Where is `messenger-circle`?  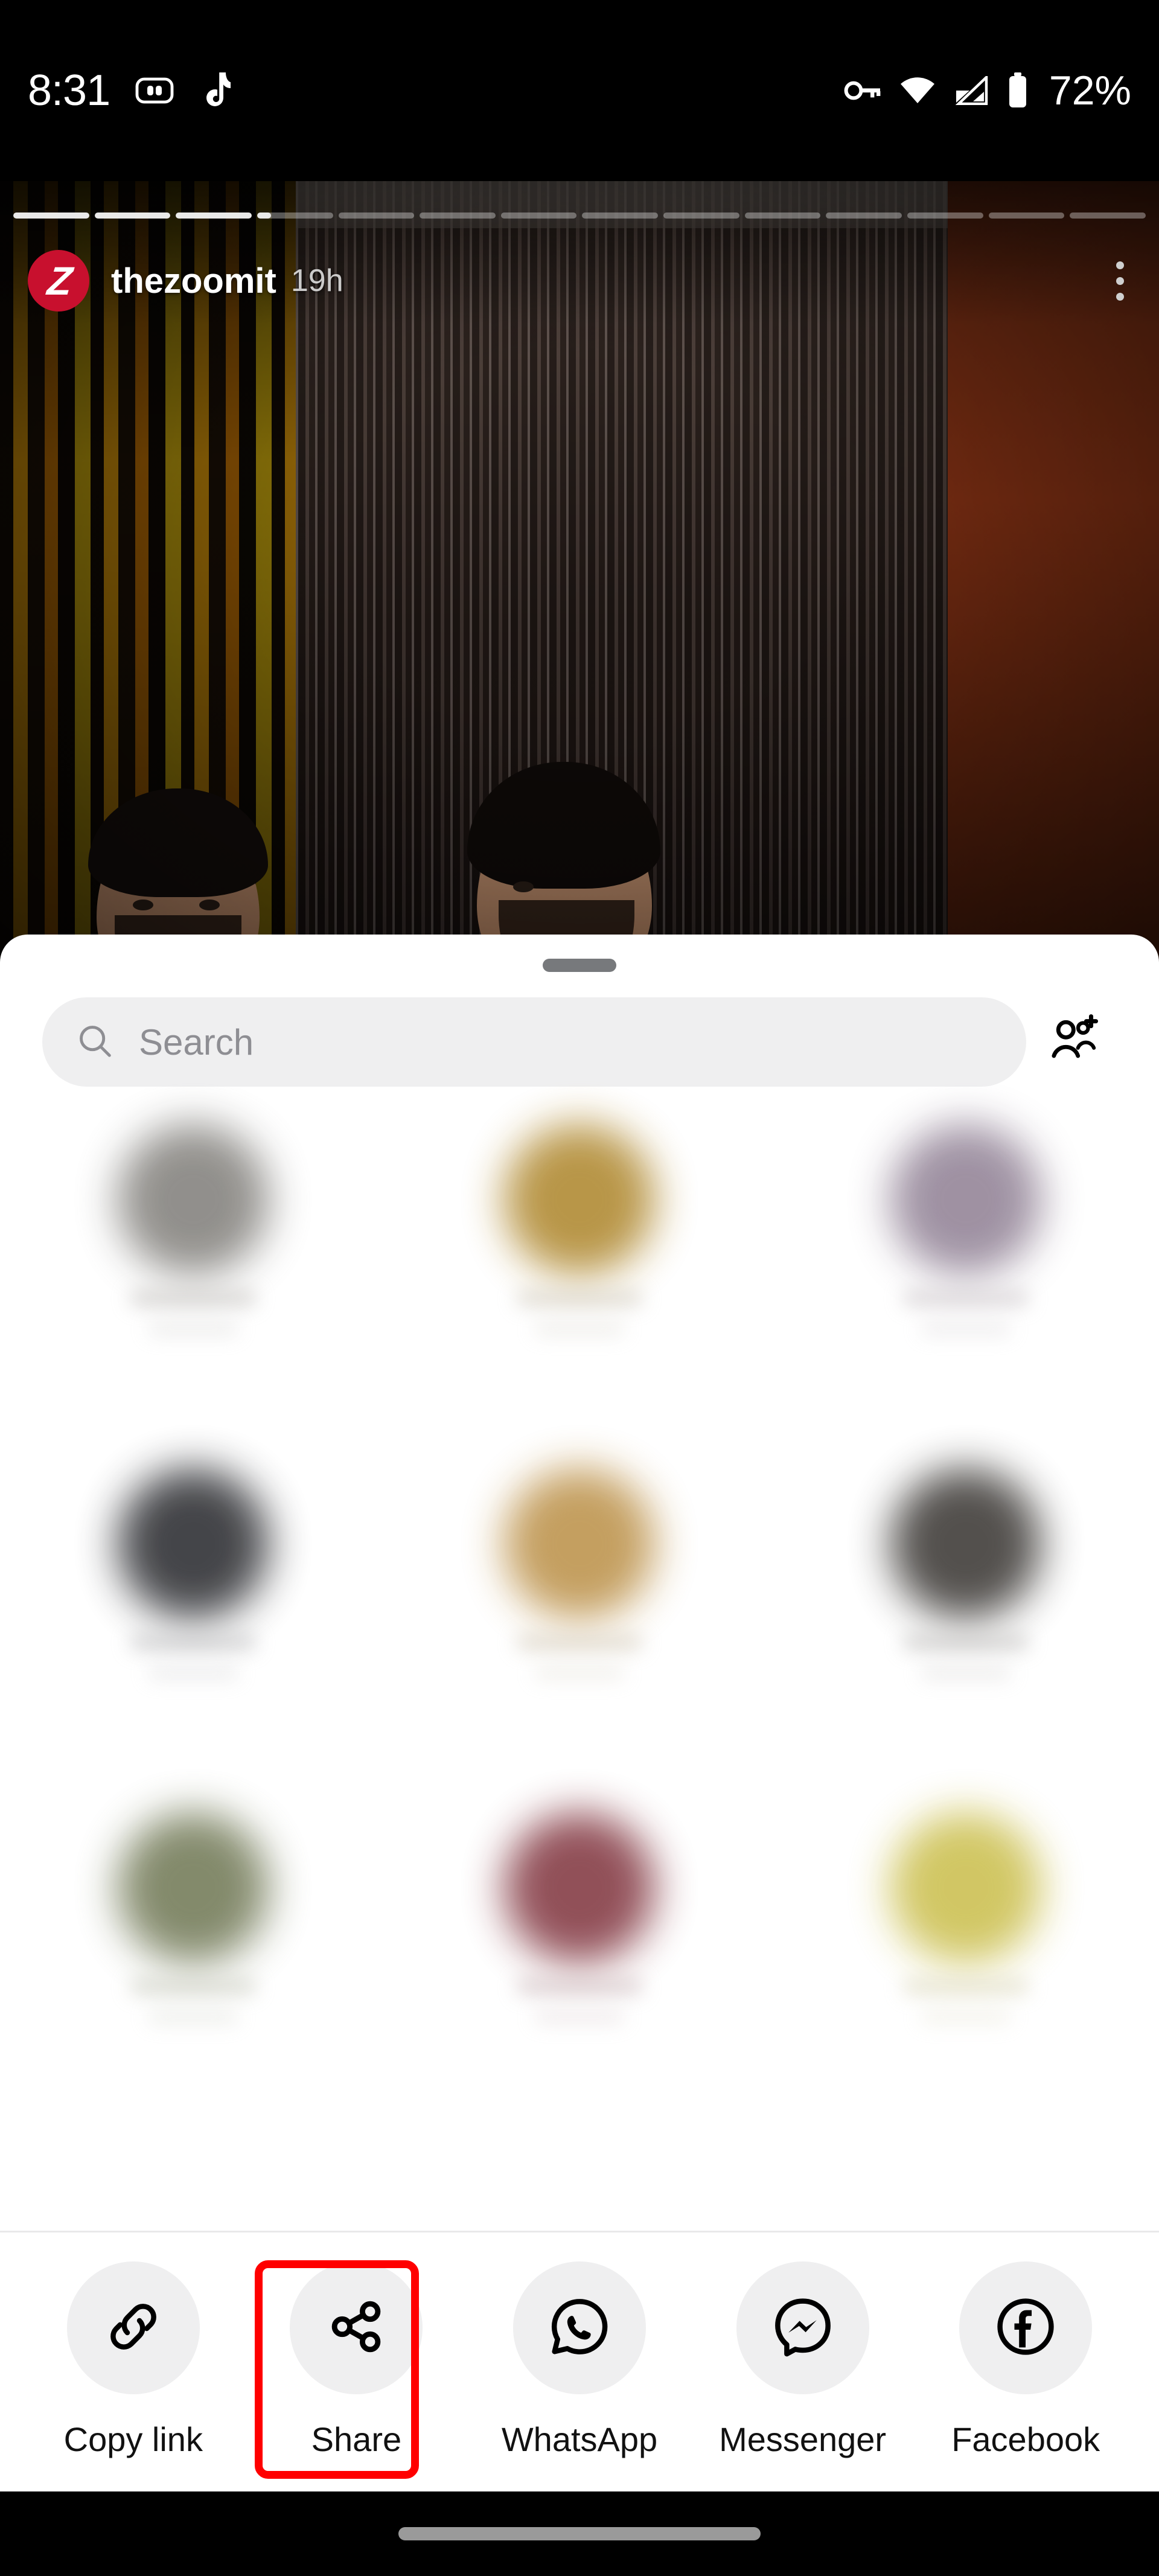
messenger-circle is located at coordinates (802, 2328).